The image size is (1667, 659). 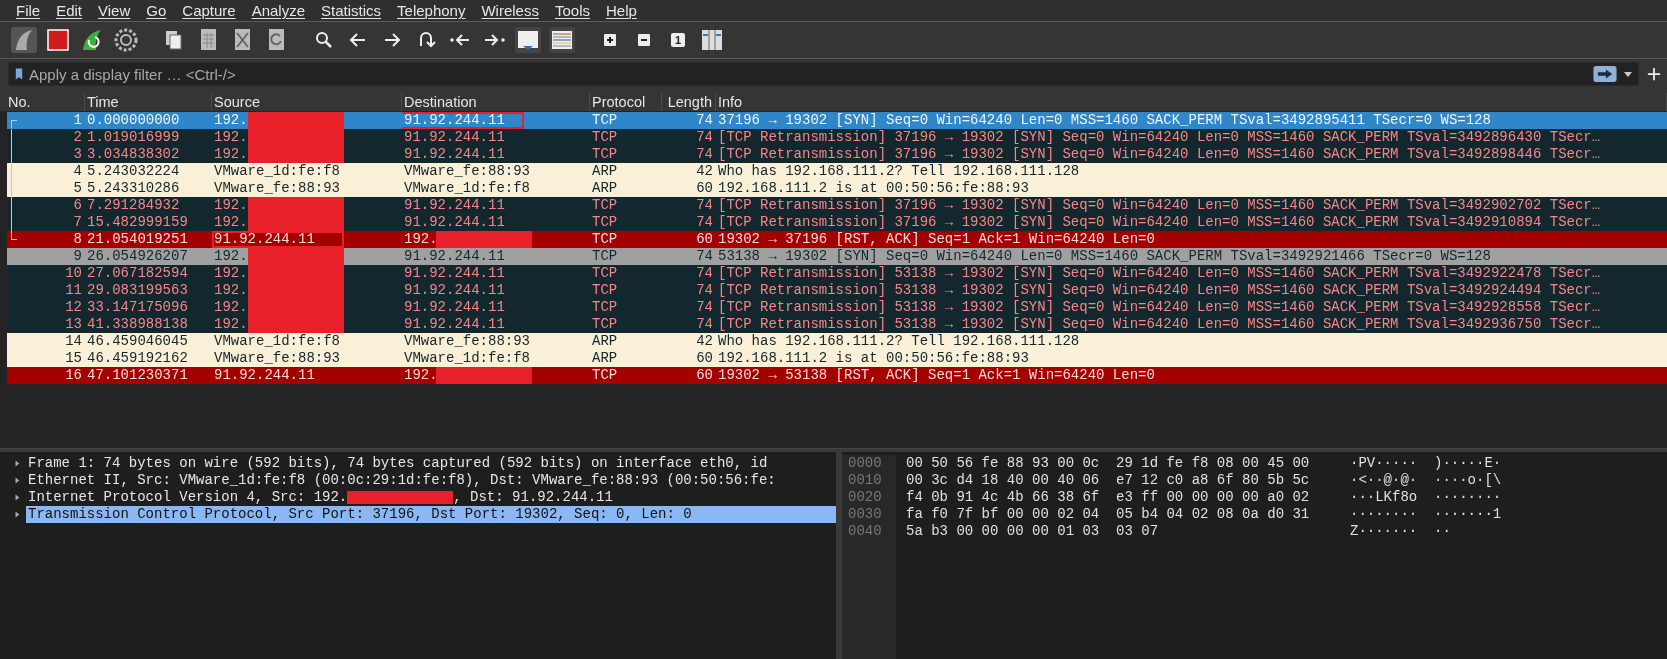 I want to click on table-cell: 26.054926207, so click(x=137, y=256).